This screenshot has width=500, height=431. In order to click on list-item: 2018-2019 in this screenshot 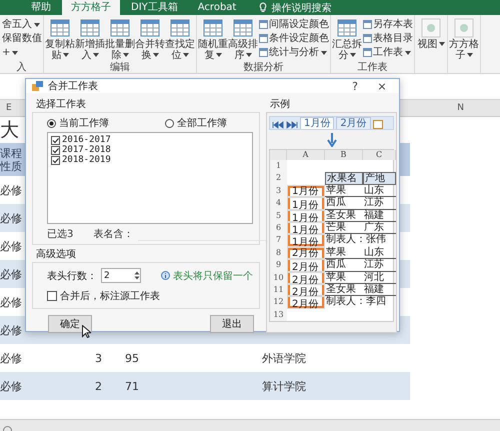, I will do `click(150, 160)`.